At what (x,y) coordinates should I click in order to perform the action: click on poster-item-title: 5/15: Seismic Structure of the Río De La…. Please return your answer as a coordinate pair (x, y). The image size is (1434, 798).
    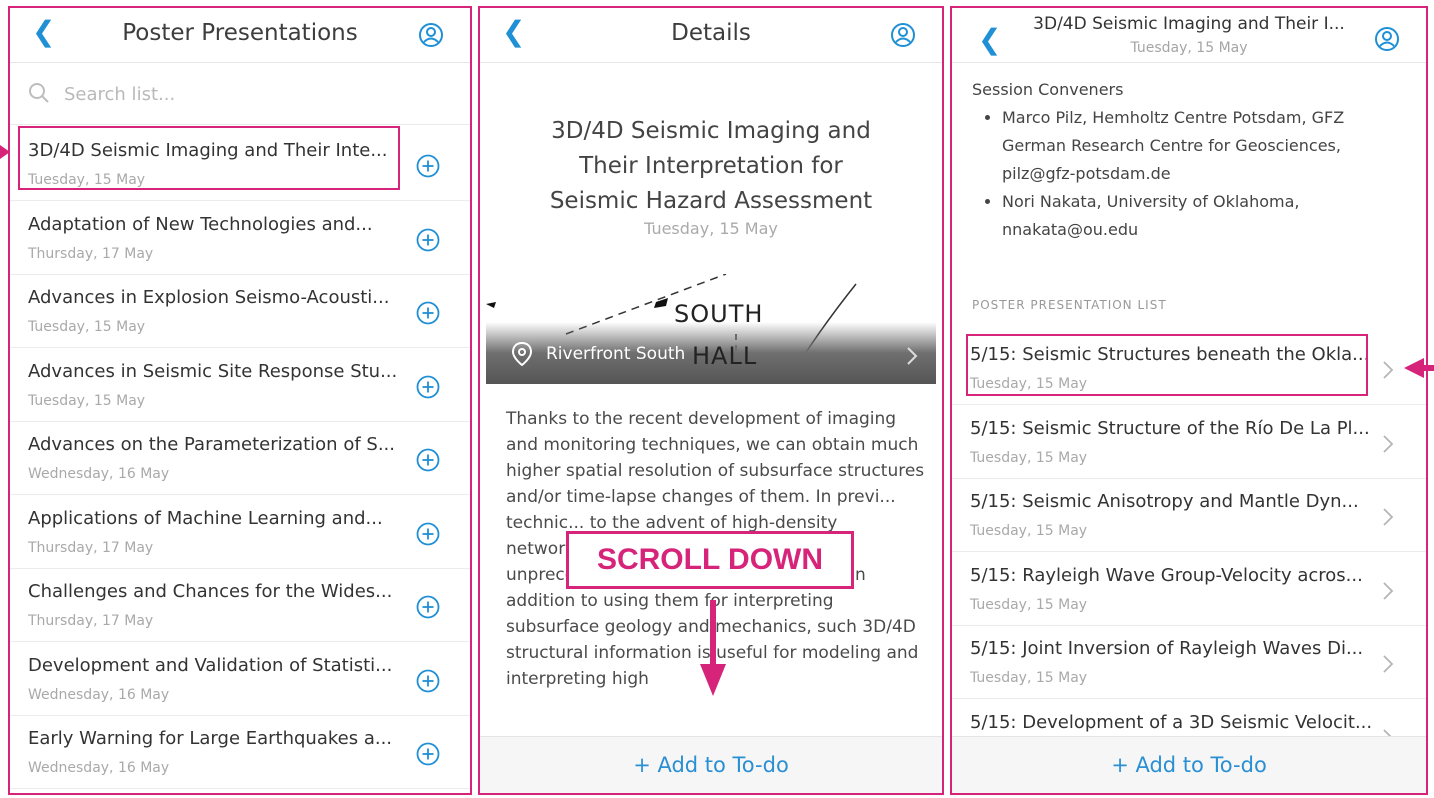
    Looking at the image, I should click on (1170, 428).